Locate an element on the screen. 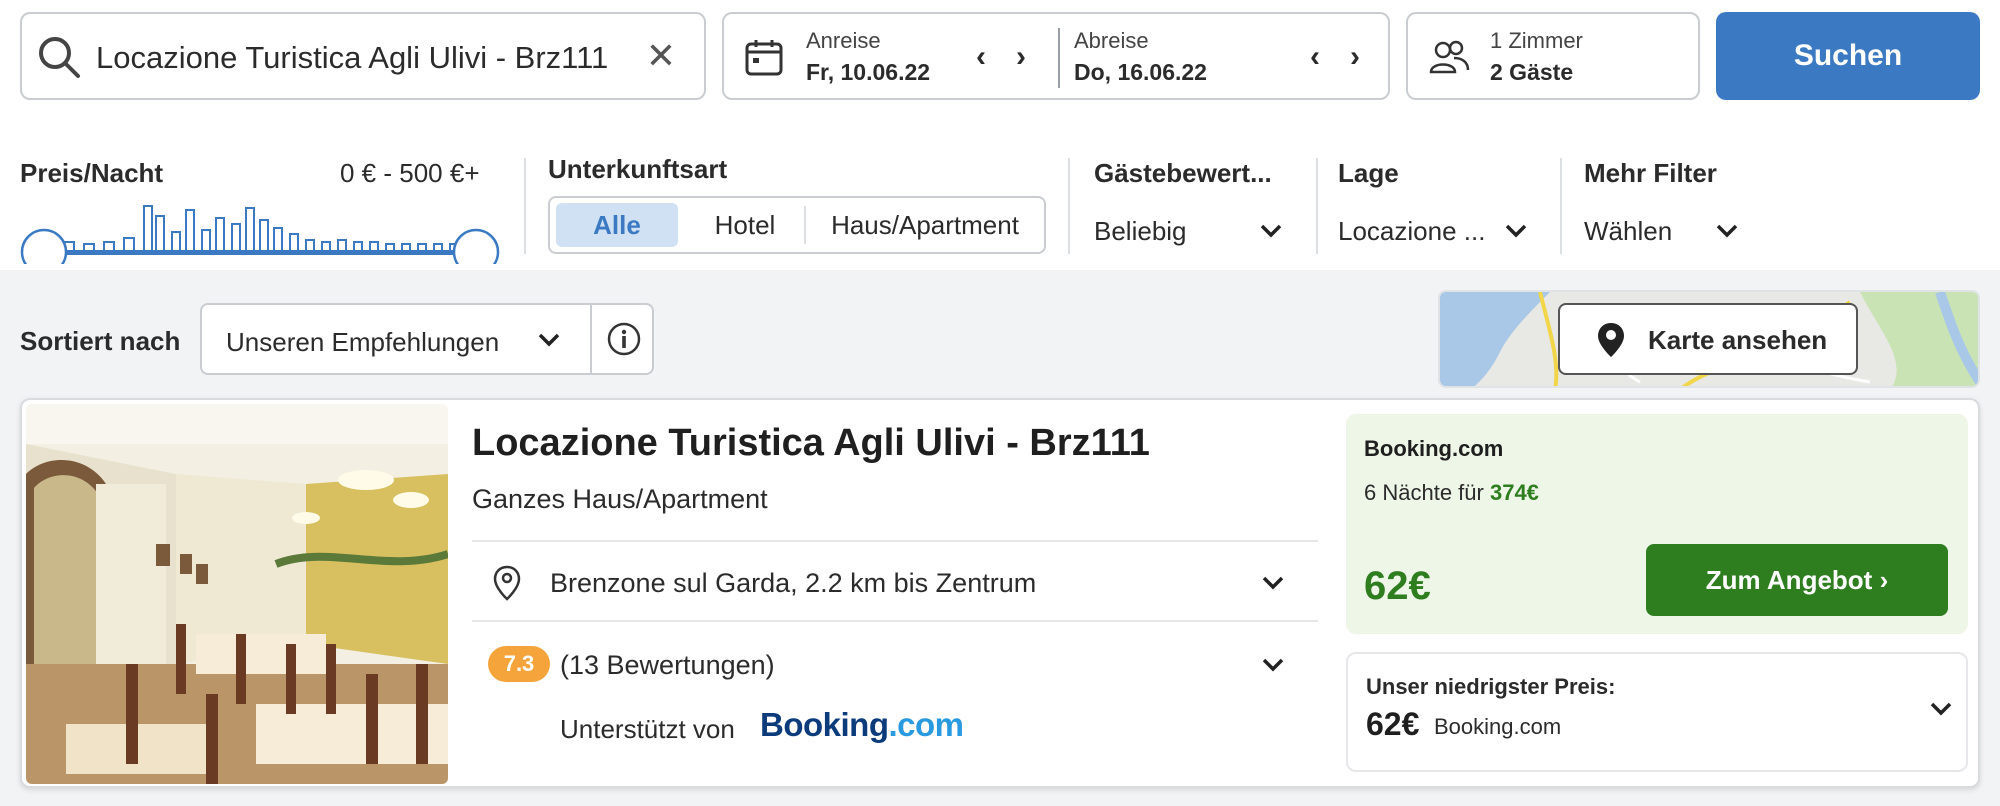  lowest-price-value: 62€ is located at coordinates (1393, 724).